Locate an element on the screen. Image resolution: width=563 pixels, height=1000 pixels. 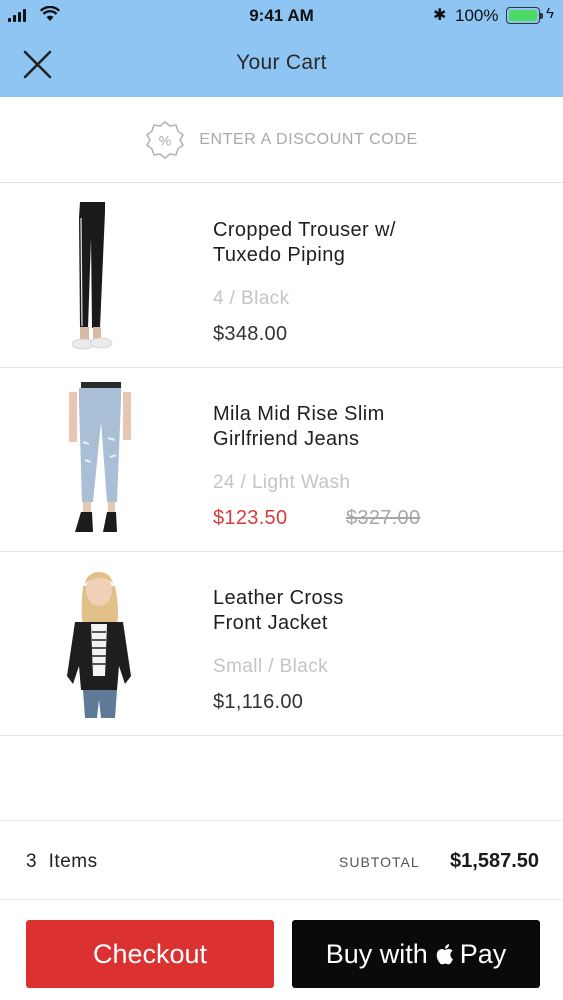
checkout-button: Checkout is located at coordinates (150, 954).